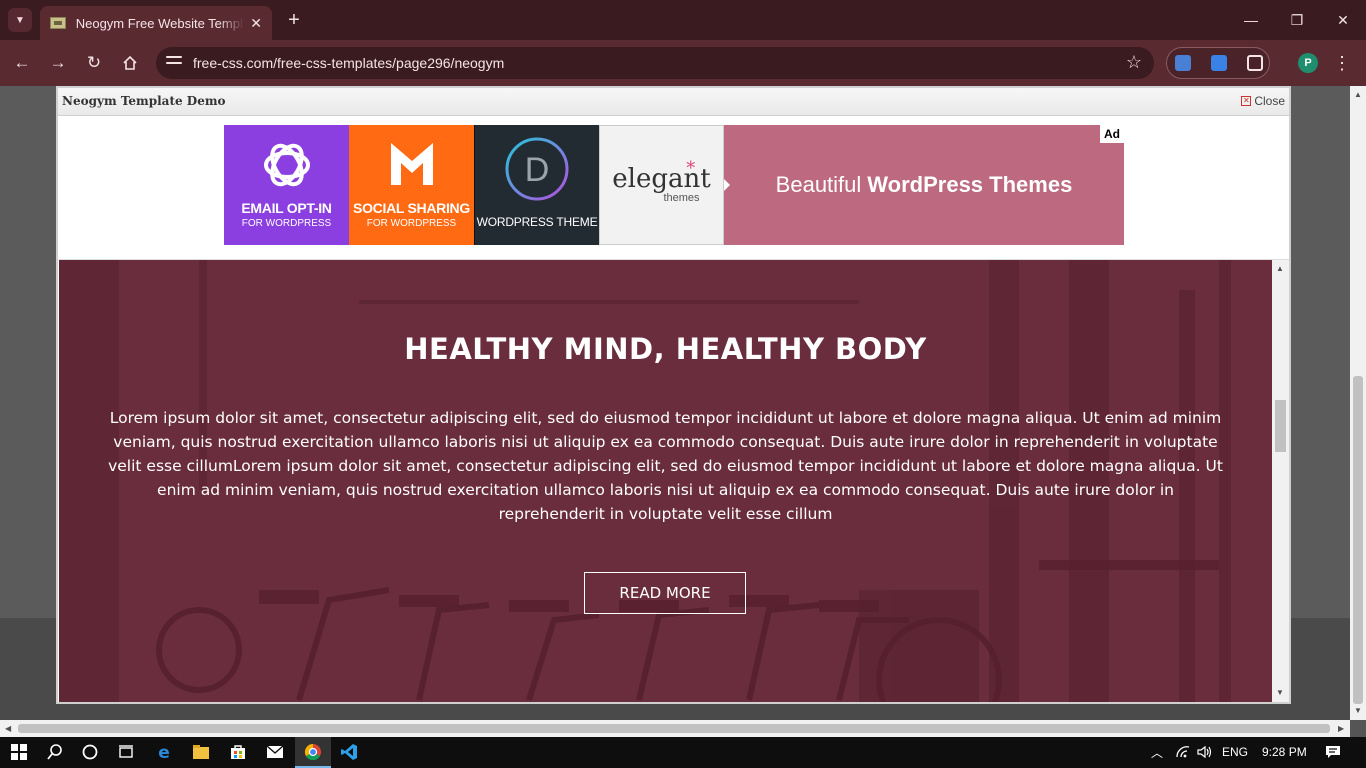  I want to click on reload-button: ↻, so click(94, 63).